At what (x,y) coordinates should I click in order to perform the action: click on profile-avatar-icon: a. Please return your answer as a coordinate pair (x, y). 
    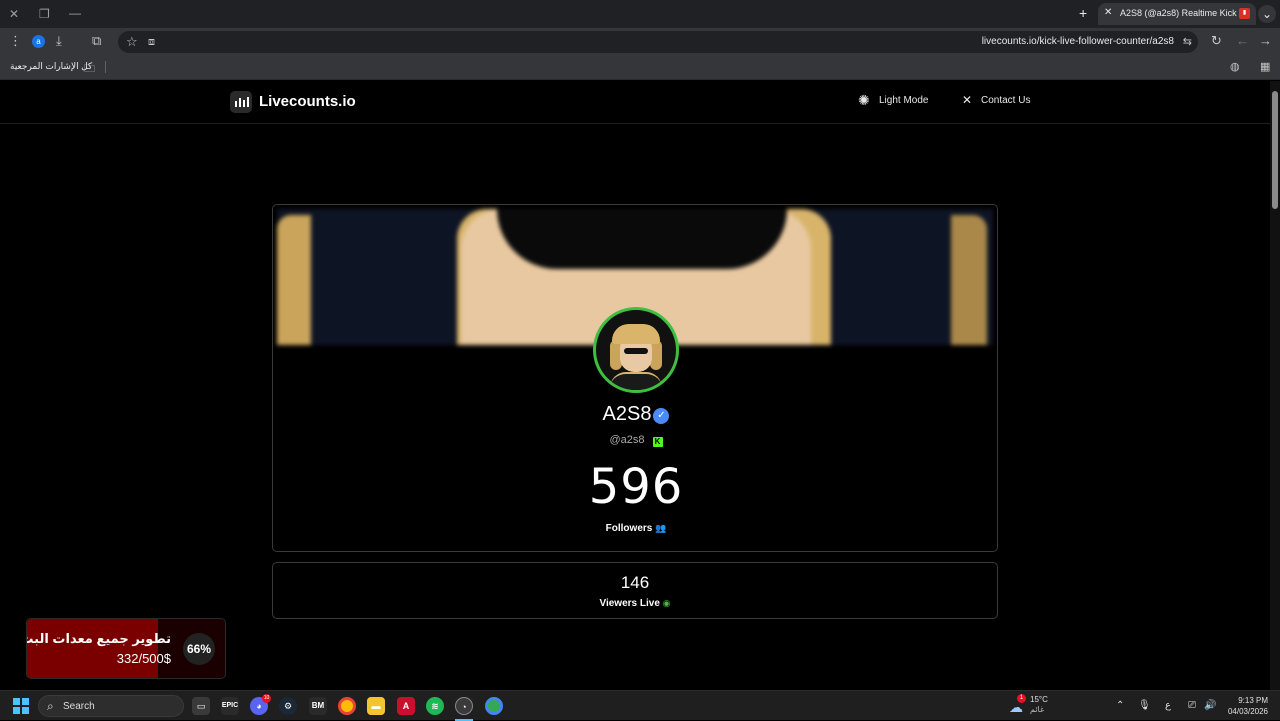
    Looking at the image, I should click on (38, 41).